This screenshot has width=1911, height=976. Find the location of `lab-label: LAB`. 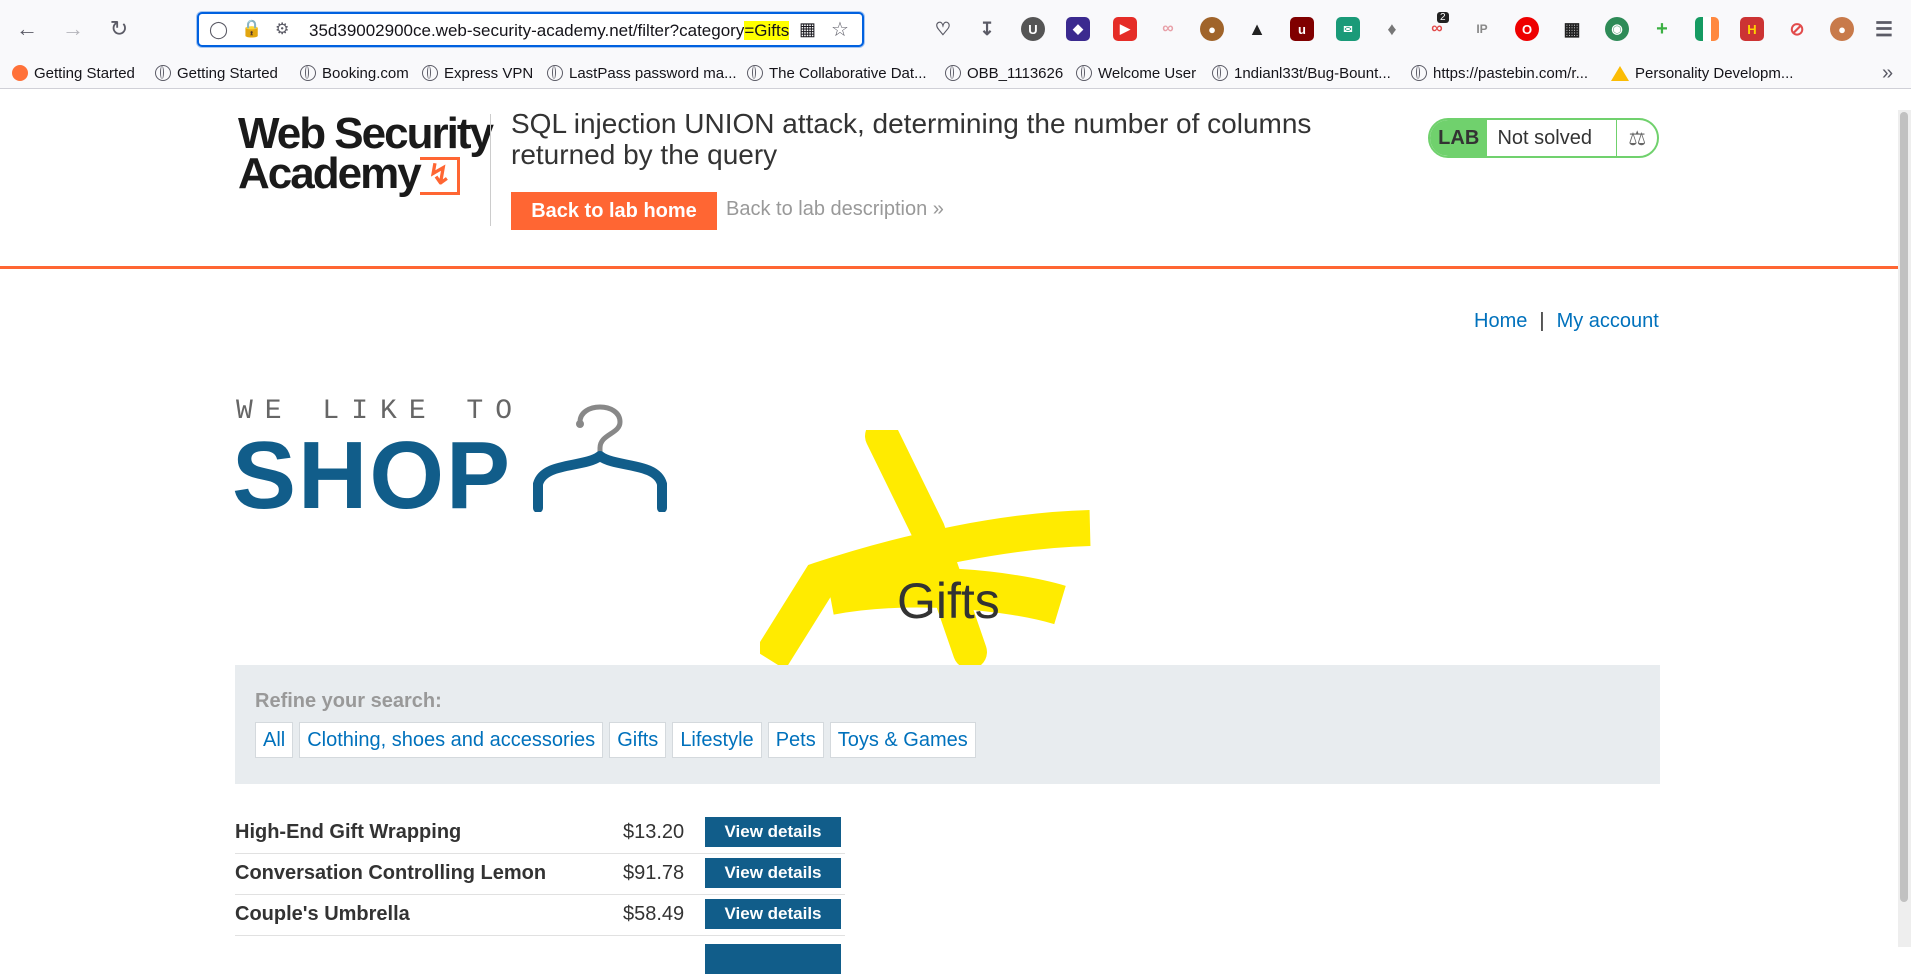

lab-label: LAB is located at coordinates (1459, 138).